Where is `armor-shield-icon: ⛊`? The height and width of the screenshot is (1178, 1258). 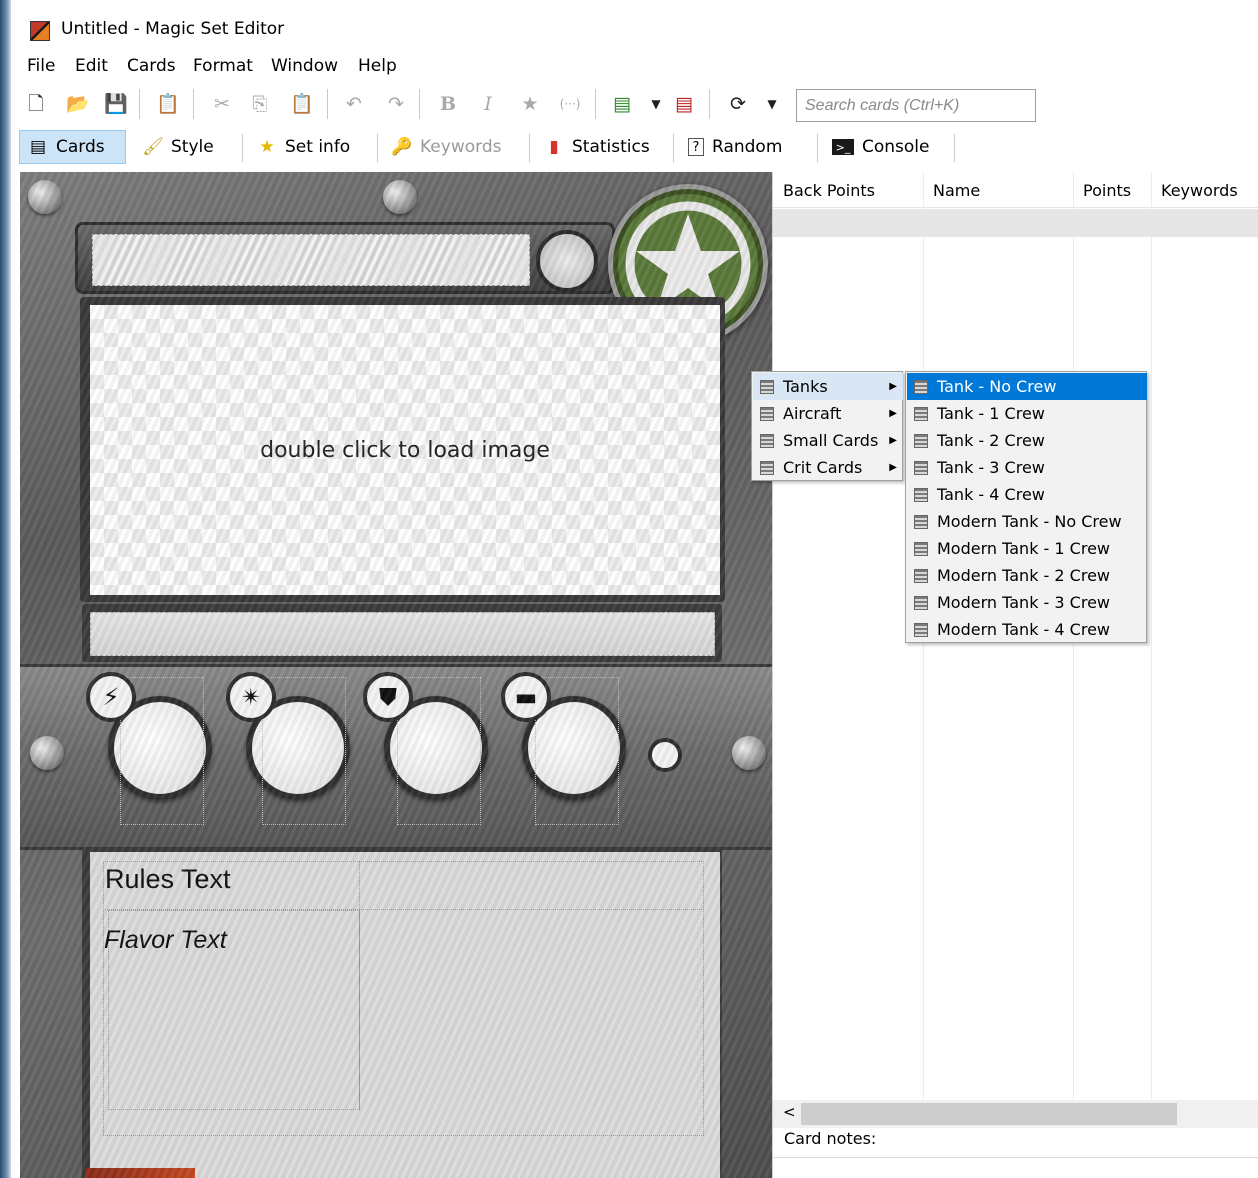
armor-shield-icon: ⛊ is located at coordinates (388, 697).